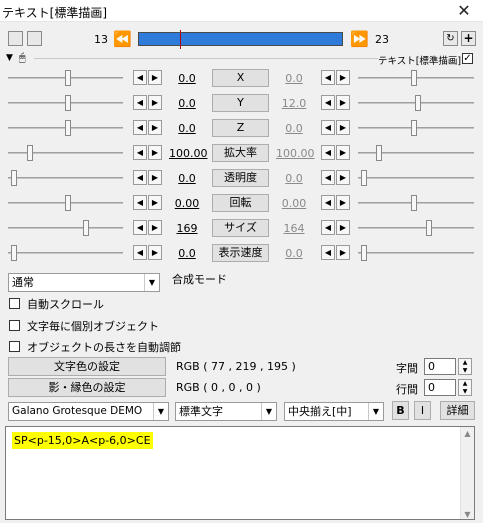 The height and width of the screenshot is (523, 483). Describe the element at coordinates (14, 178) in the screenshot. I see `opacity-start-slider-thumb` at that location.